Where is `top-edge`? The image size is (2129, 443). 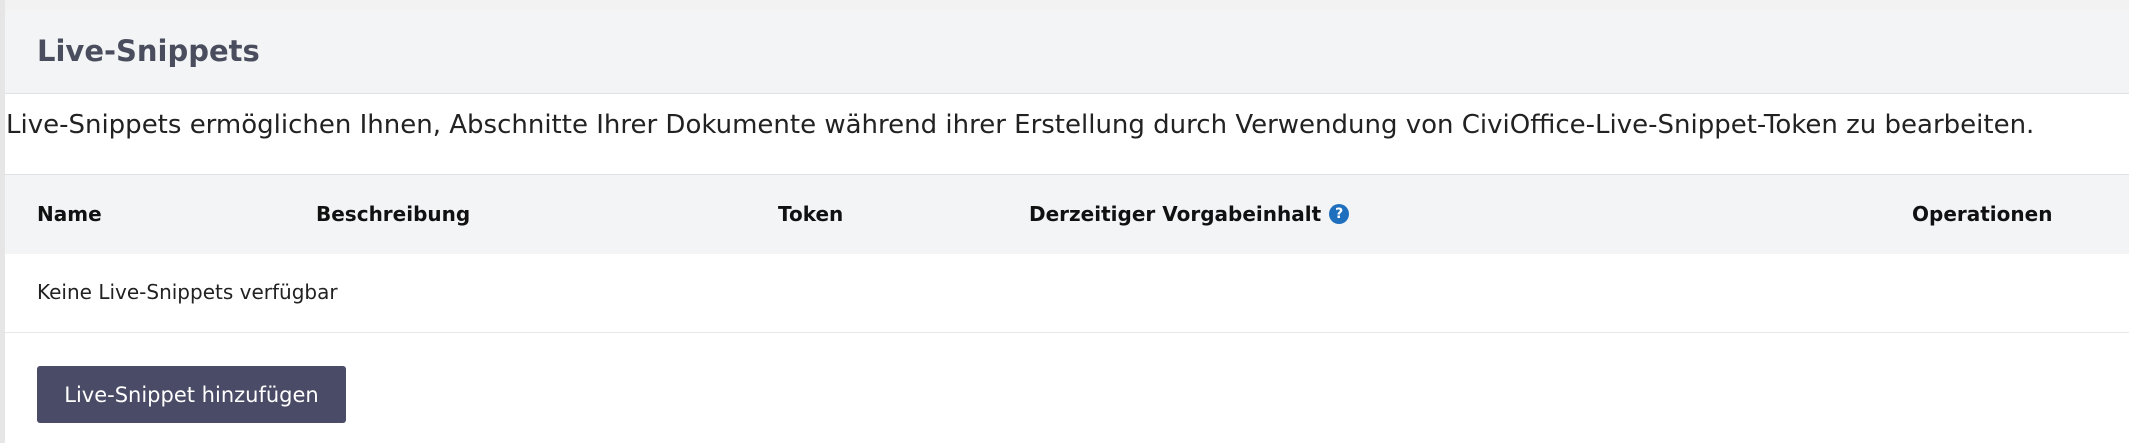 top-edge is located at coordinates (1064, 5).